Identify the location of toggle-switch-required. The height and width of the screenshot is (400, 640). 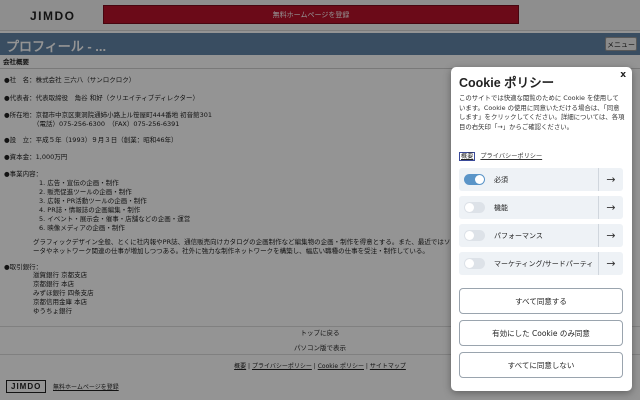
(474, 179).